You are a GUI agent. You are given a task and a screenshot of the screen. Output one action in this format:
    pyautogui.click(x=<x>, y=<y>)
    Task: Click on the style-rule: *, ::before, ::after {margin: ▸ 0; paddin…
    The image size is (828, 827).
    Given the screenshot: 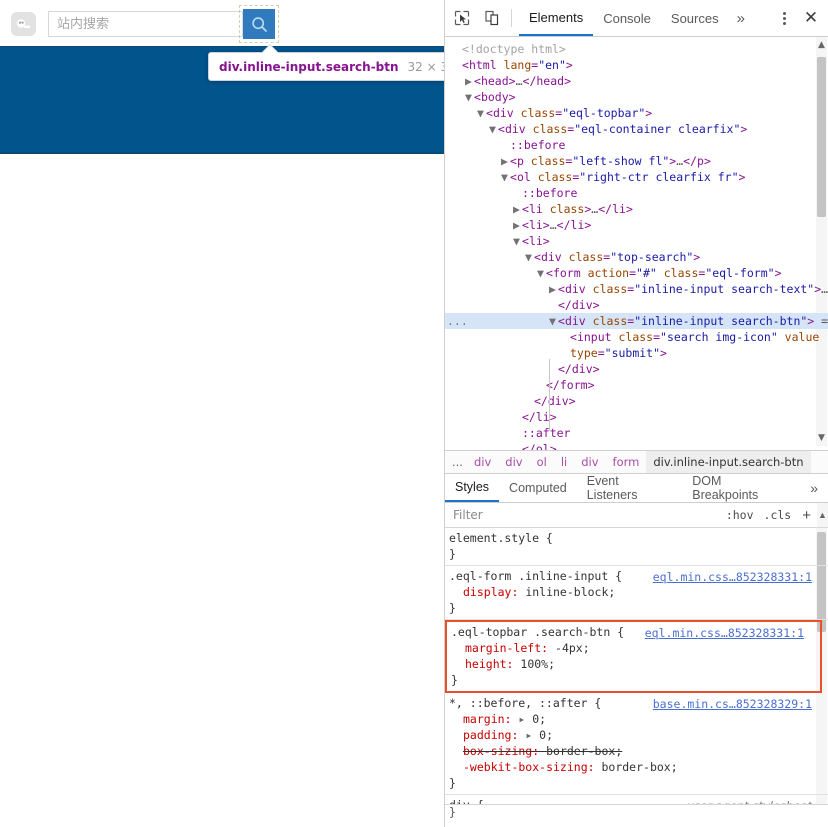 What is the action you would take?
    pyautogui.click(x=636, y=744)
    